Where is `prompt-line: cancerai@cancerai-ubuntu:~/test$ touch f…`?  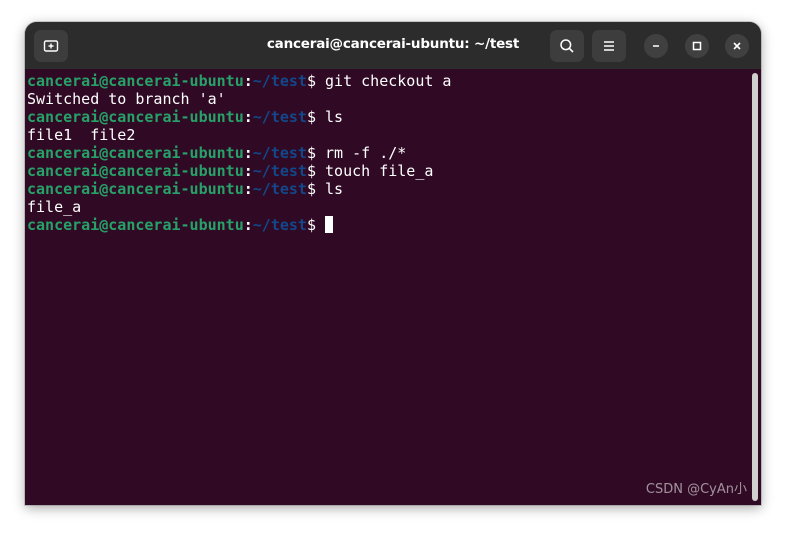 prompt-line: cancerai@cancerai-ubuntu:~/test$ touch f… is located at coordinates (239, 171).